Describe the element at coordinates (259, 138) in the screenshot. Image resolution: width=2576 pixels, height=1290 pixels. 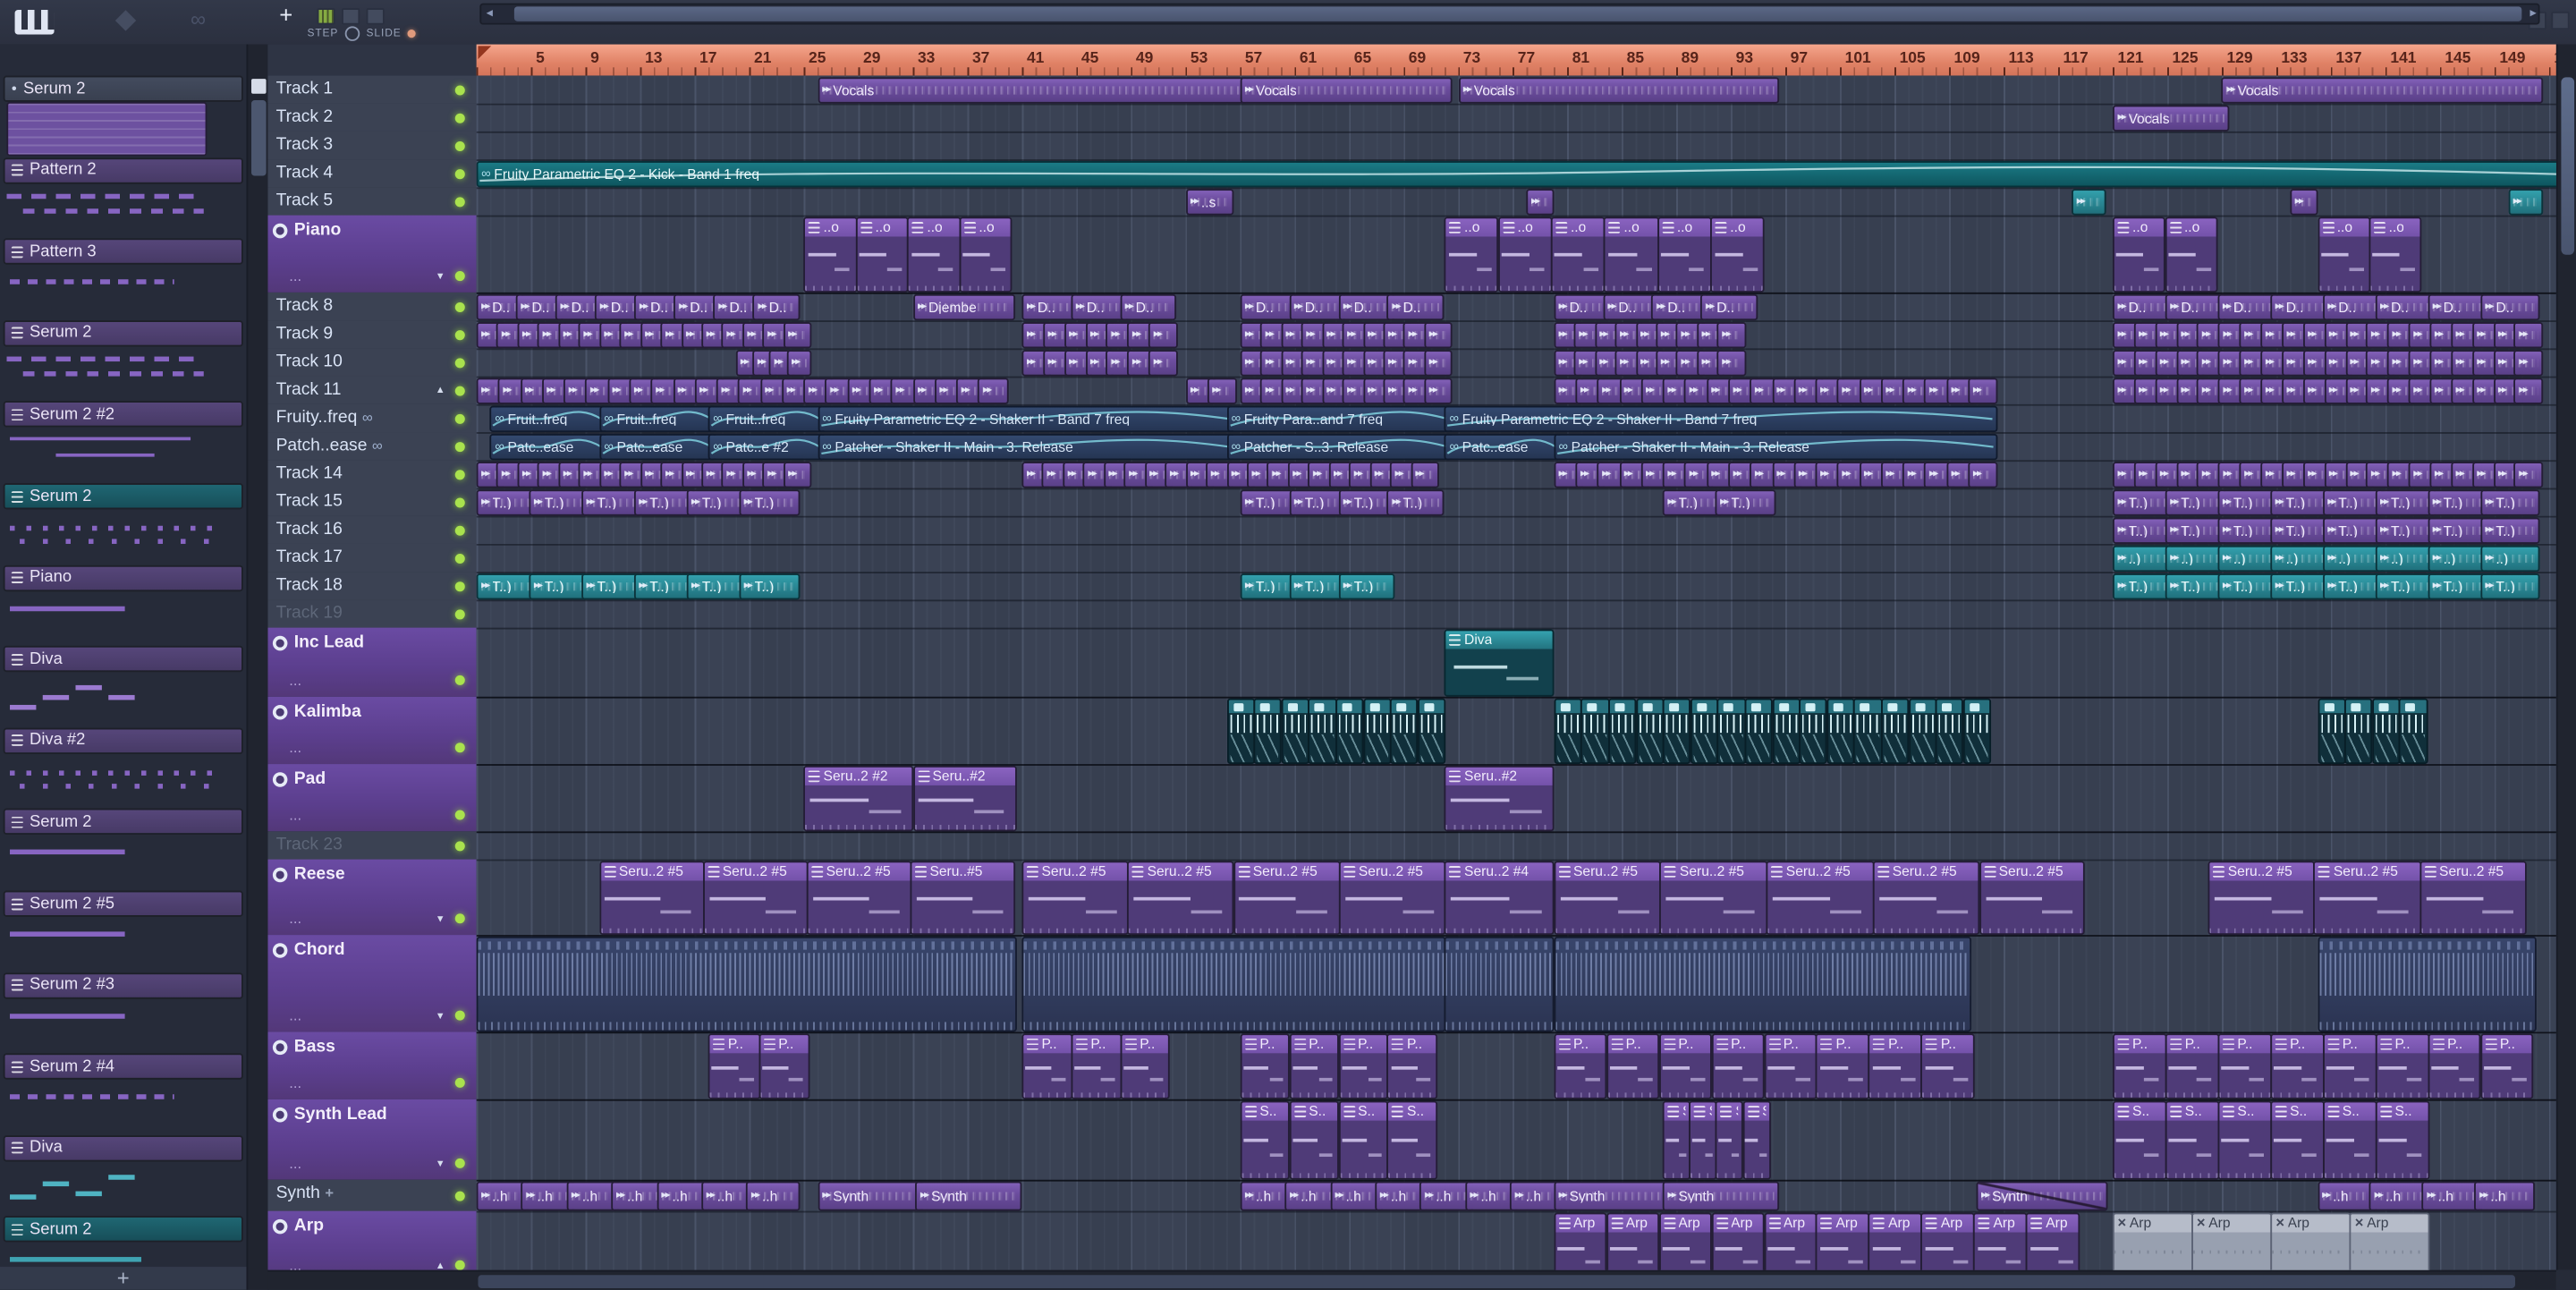
I see `pattern-scroll-thumb` at that location.